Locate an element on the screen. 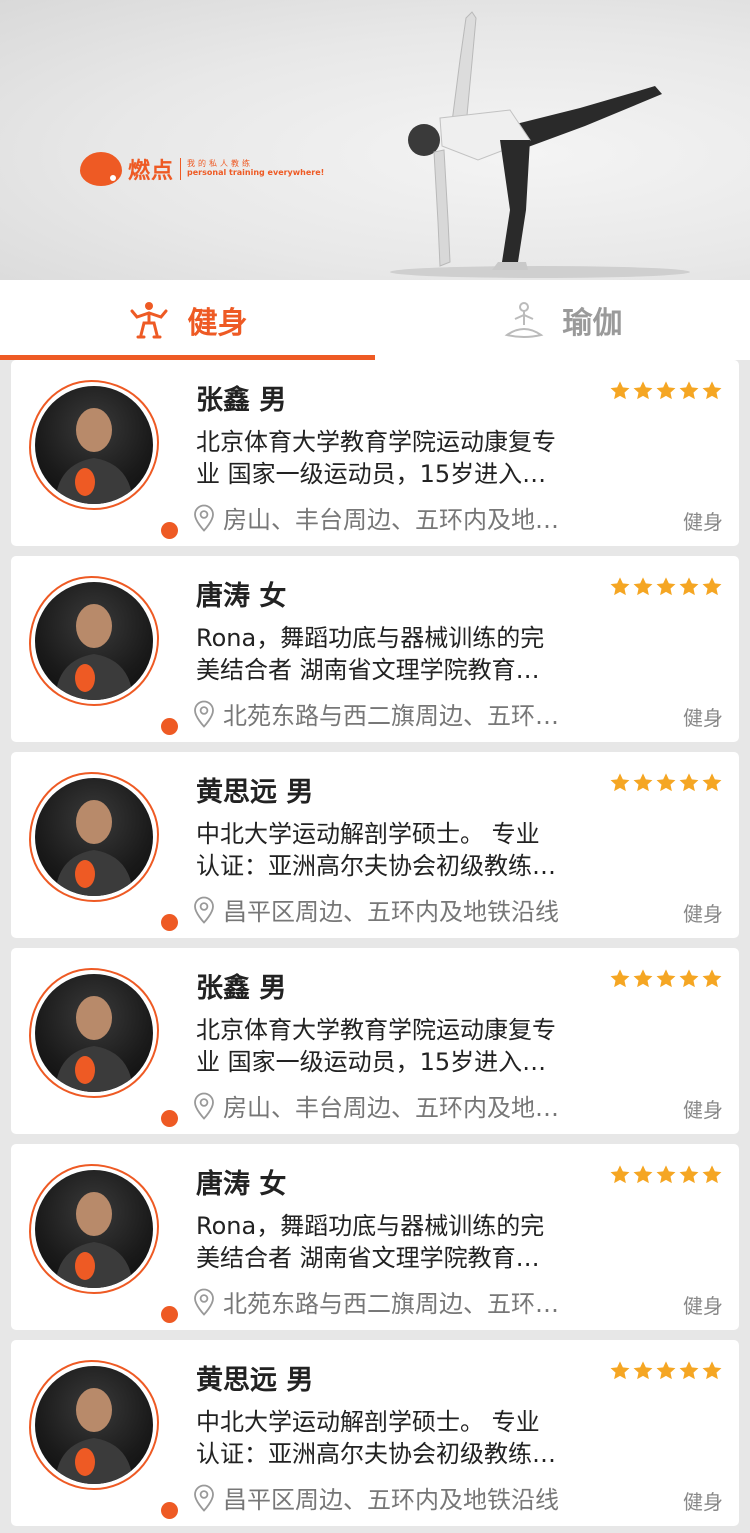 This screenshot has height=1533, width=750. brand-logo: 燃点 我的私人教练 personal training everywhere! is located at coordinates (202, 169).